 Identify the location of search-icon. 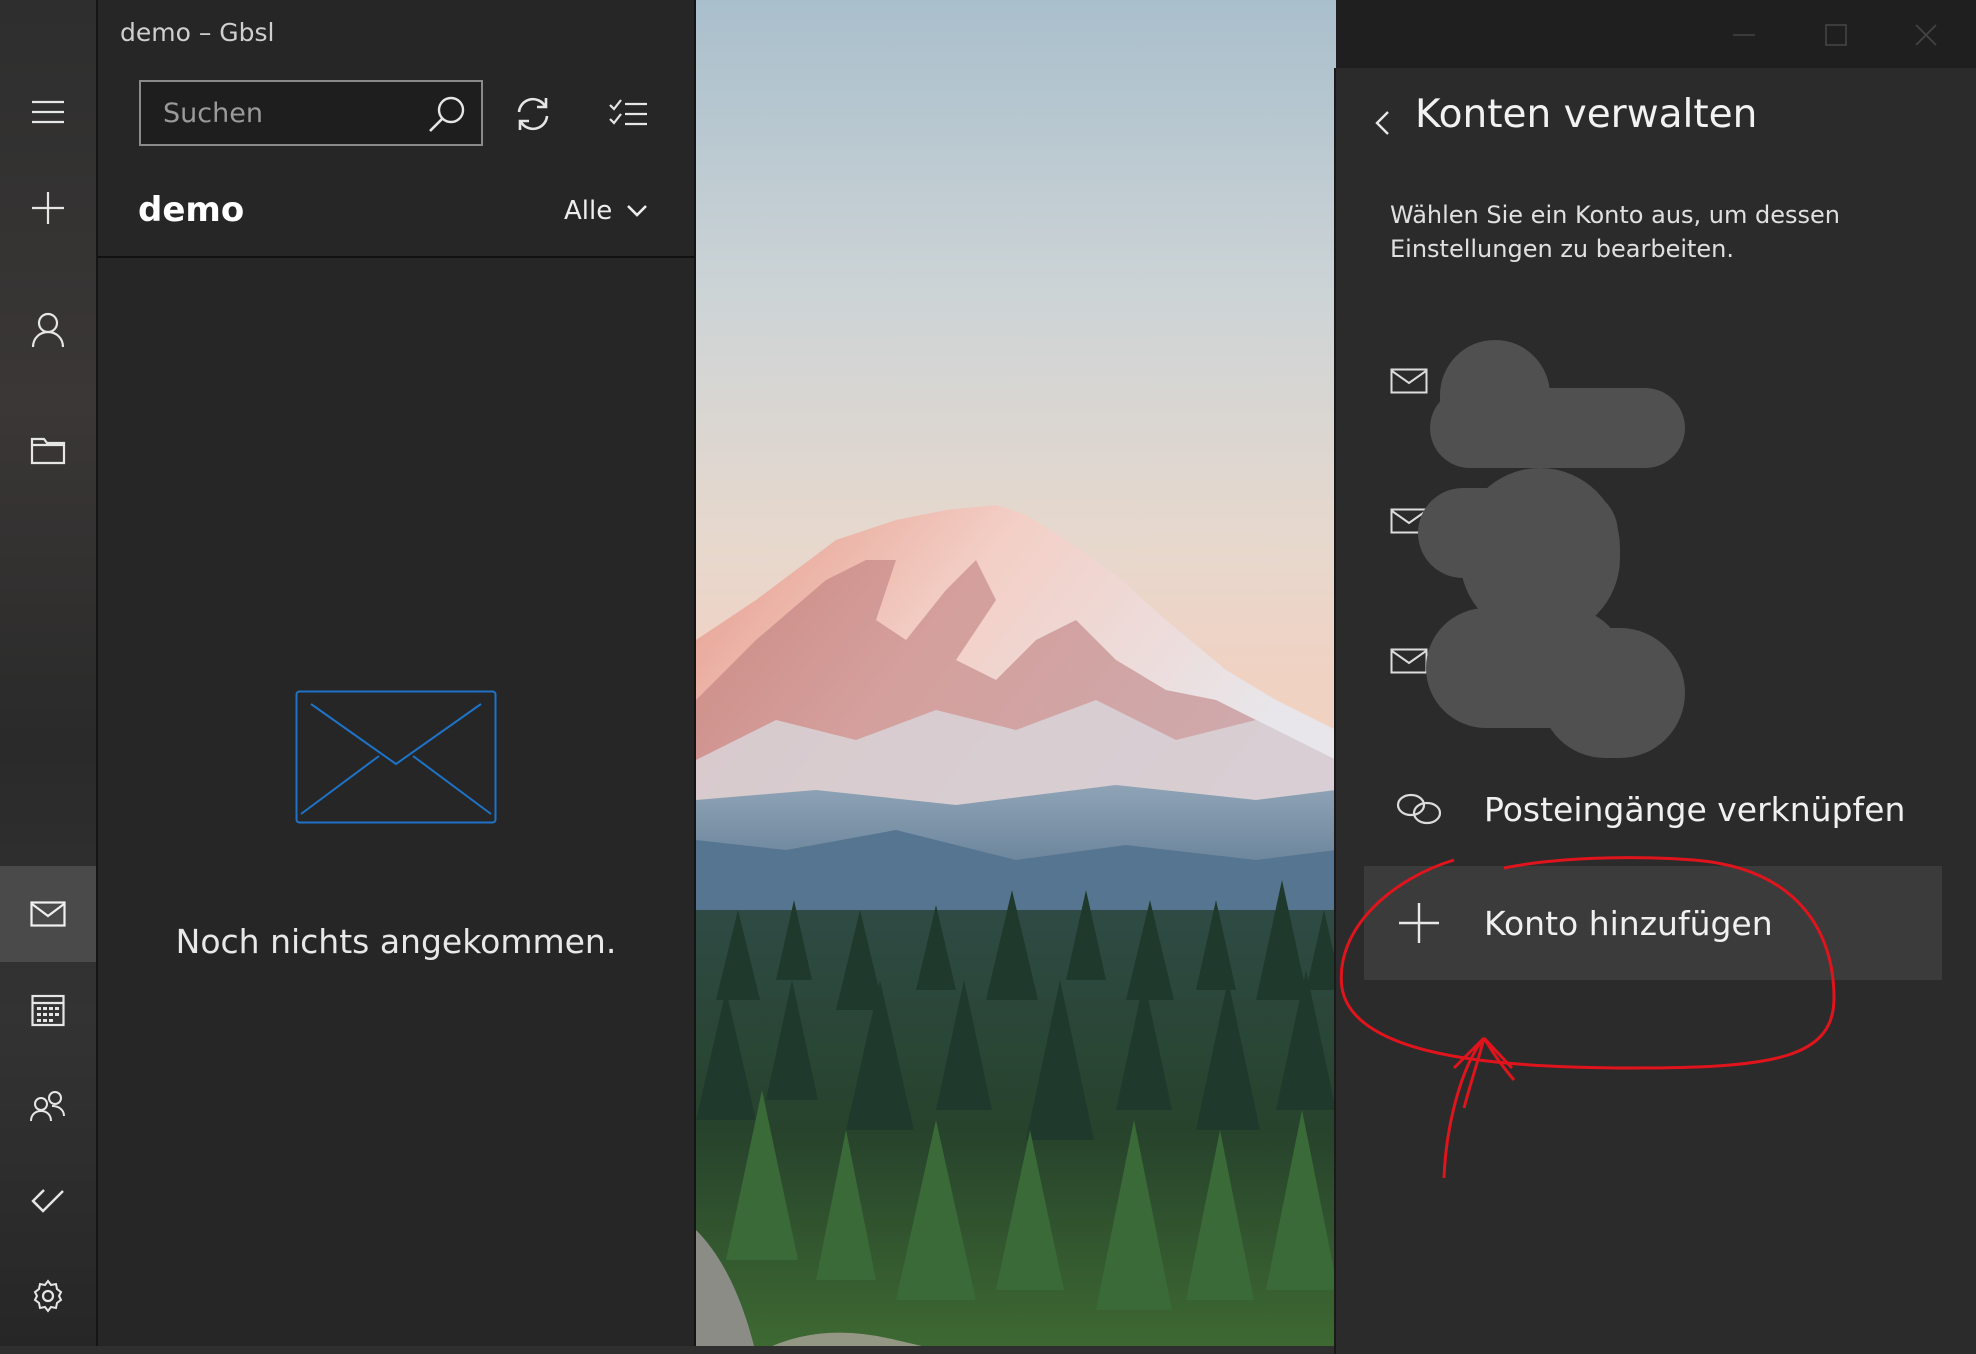
(447, 114).